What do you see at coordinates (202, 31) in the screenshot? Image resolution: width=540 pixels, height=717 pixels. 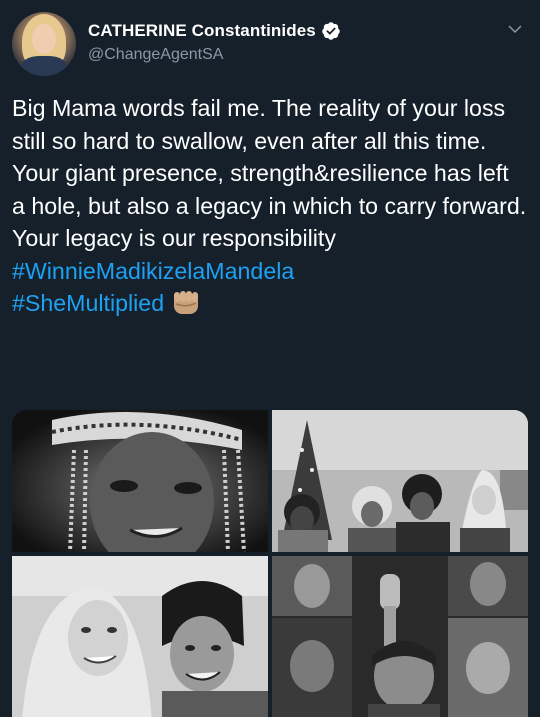 I see `display-name: CATHERINE Constantinides` at bounding box center [202, 31].